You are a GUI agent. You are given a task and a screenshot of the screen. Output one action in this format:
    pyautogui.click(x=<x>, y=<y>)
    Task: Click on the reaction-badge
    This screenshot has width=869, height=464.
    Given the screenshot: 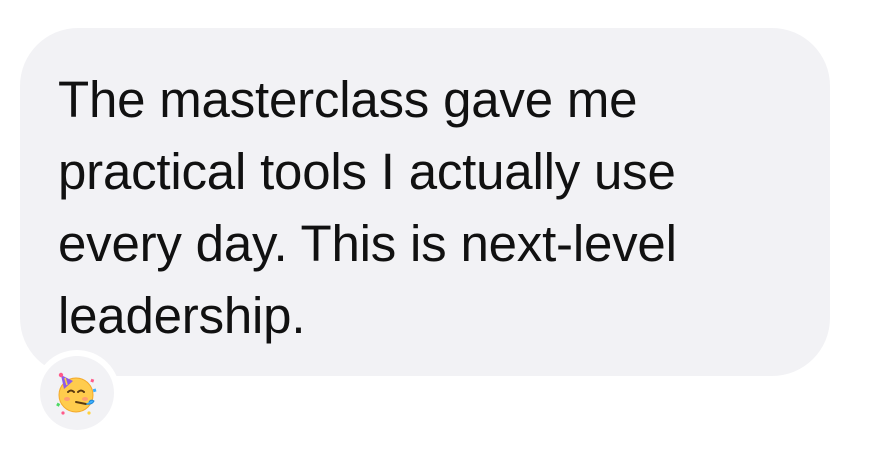 What is the action you would take?
    pyautogui.click(x=77, y=393)
    